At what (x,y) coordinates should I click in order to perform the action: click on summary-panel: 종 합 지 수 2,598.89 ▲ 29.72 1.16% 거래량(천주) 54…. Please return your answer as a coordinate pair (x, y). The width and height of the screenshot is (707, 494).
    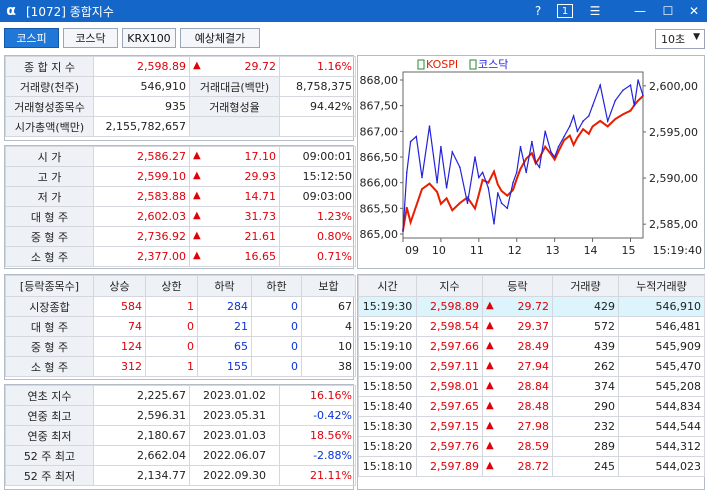
    Looking at the image, I should click on (180, 98).